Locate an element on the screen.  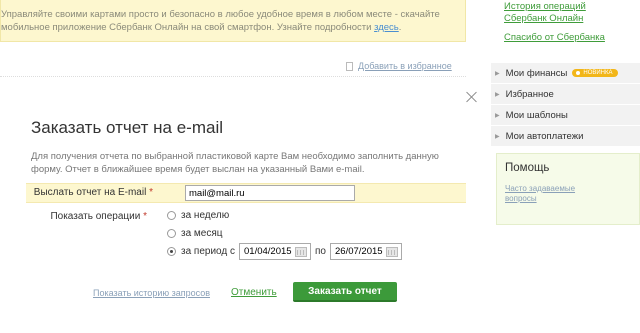
new-badge: НОВИНКА is located at coordinates (595, 73).